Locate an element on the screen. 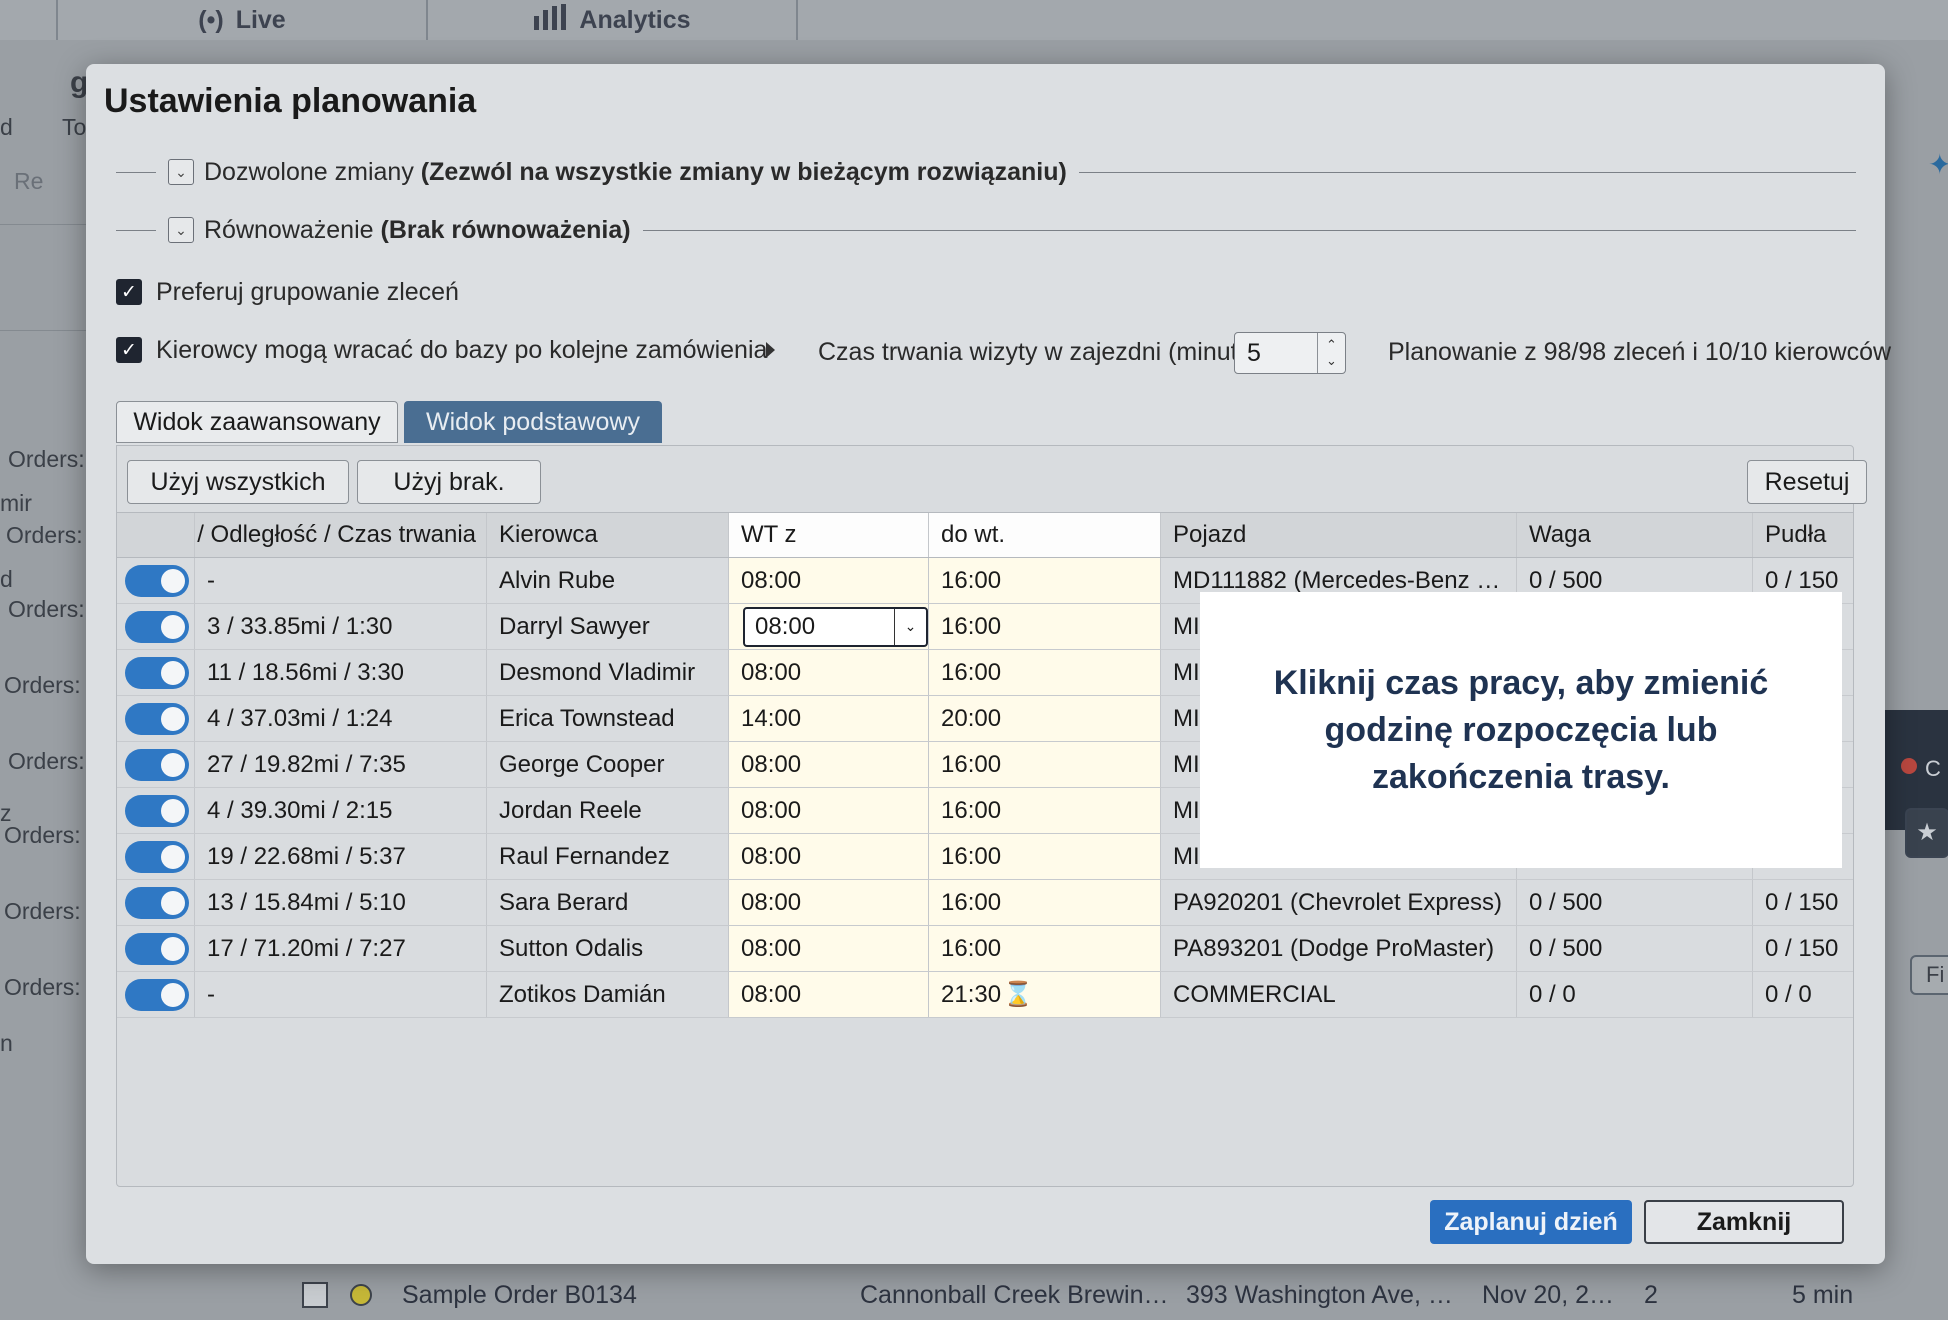 This screenshot has height=1320, width=1948. depot-visit-input: 5 ⌃ ⌄ is located at coordinates (1290, 353).